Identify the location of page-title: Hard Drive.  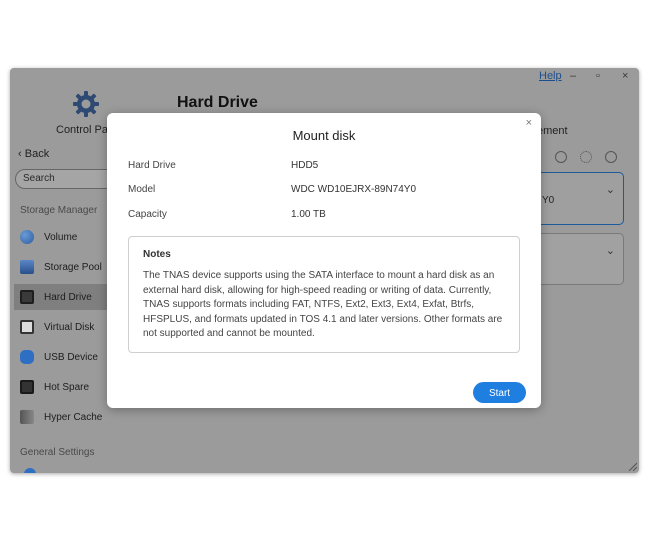
(217, 102).